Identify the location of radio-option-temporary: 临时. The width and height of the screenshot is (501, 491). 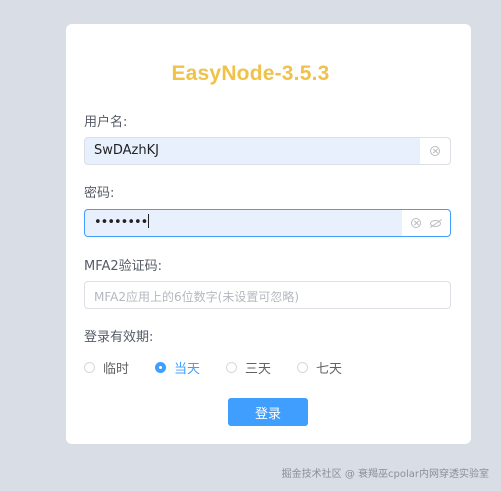
(106, 367).